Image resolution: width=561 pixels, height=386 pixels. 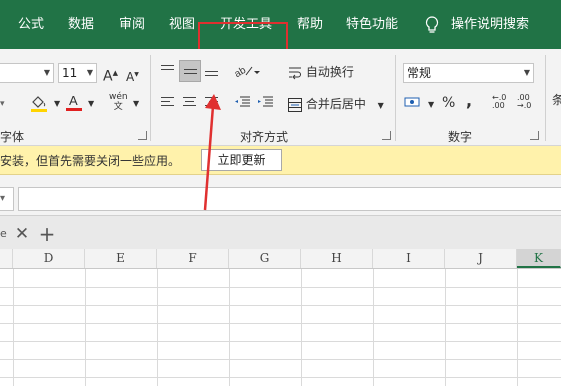 I want to click on phonetic-guide-button: wén 文, so click(x=118, y=102).